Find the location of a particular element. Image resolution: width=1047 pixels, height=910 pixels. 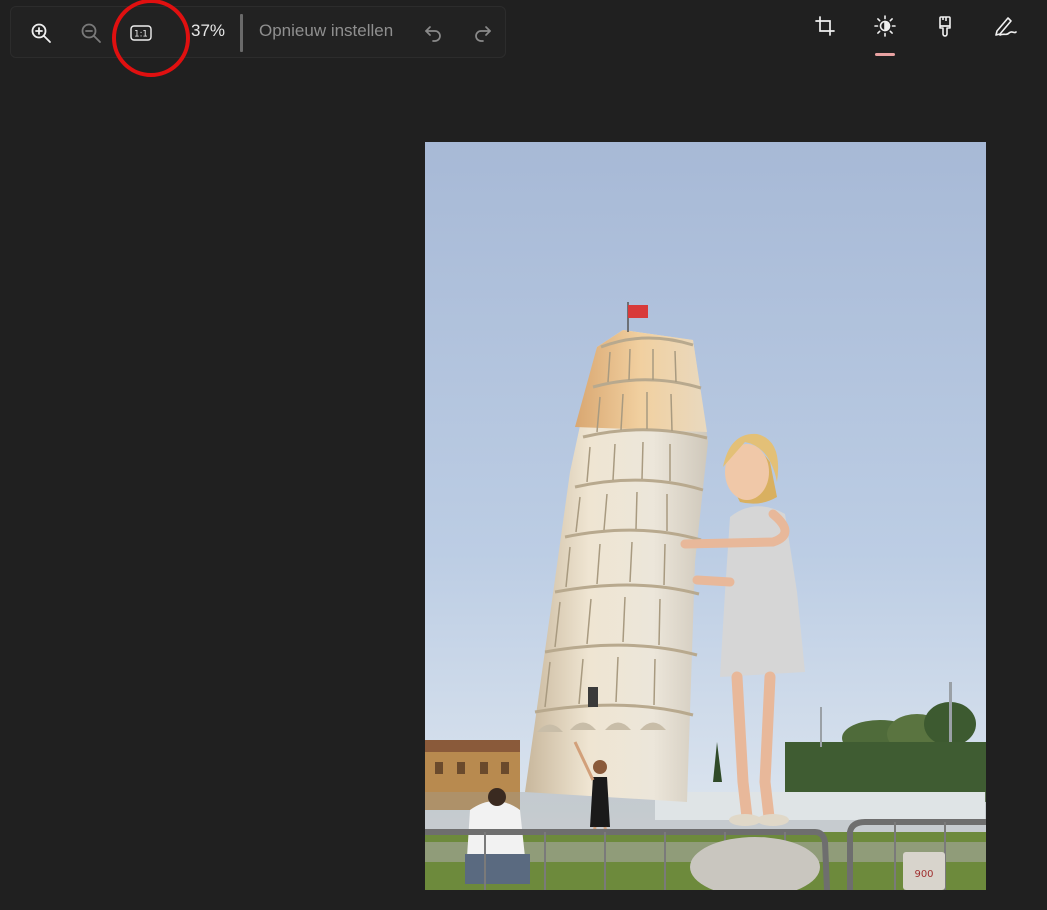

actual-size-button: 1:1 is located at coordinates (141, 33).